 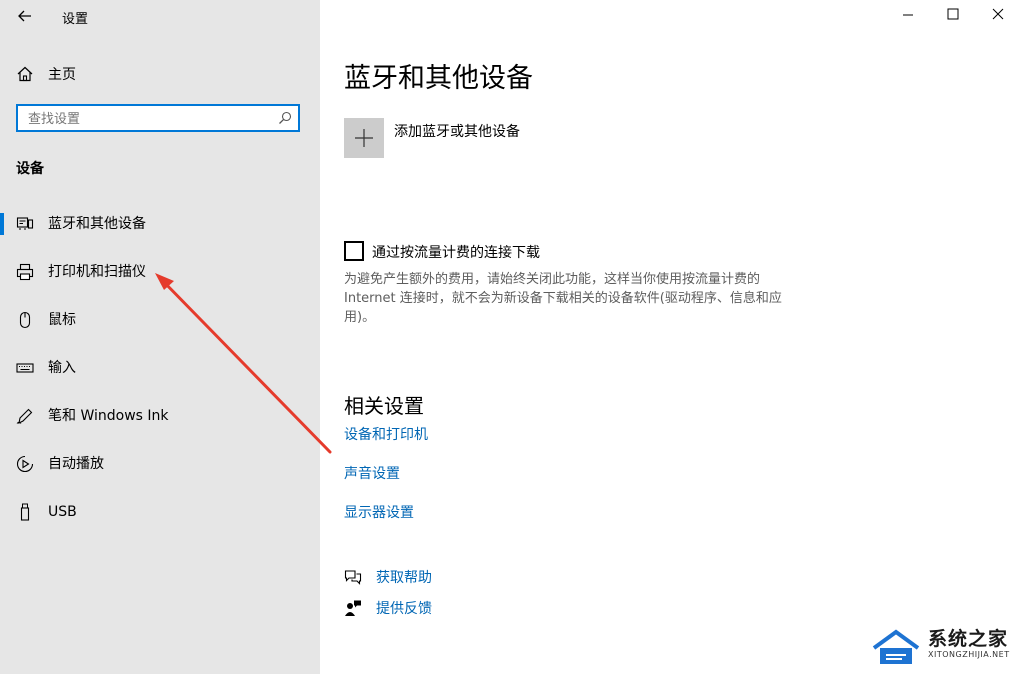 What do you see at coordinates (438, 78) in the screenshot?
I see `page-title: 蓝牙和其他设备` at bounding box center [438, 78].